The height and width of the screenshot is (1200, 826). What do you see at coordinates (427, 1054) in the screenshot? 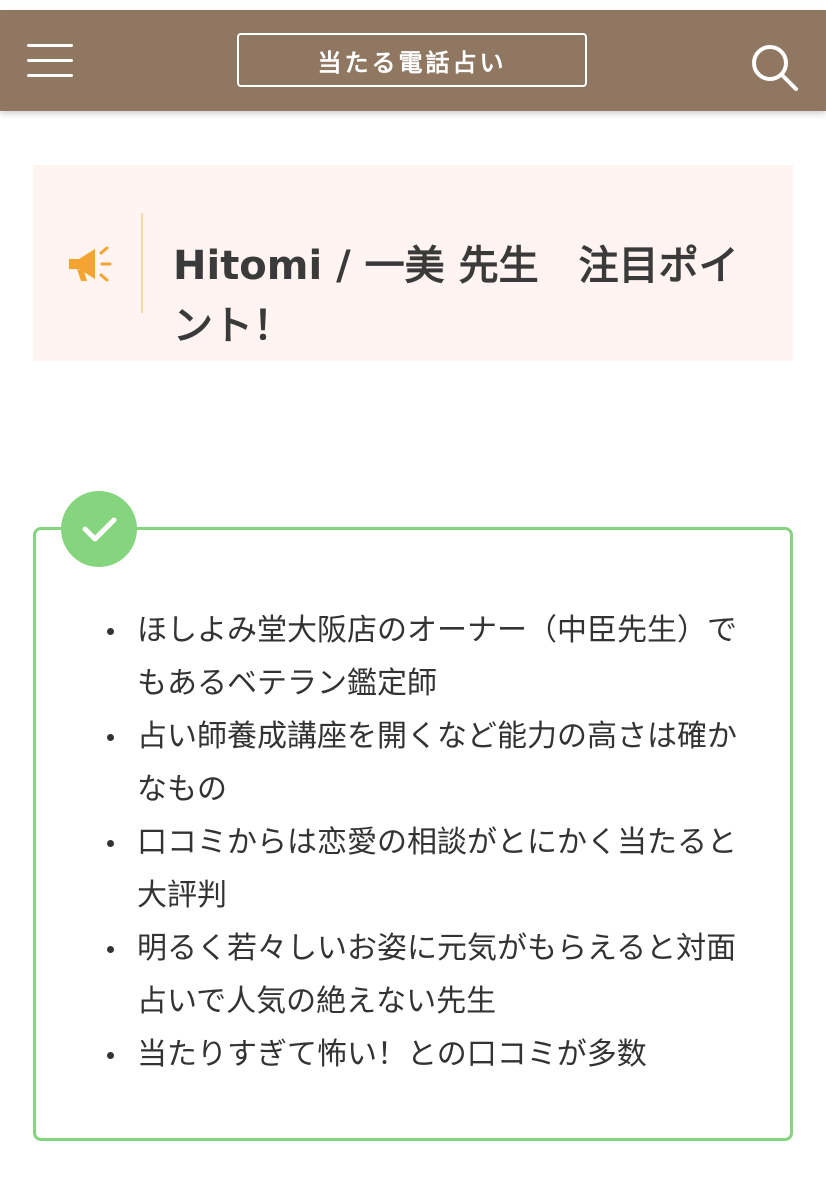
I see `list-item: 当たりすぎて怖い！との口コミが多数` at bounding box center [427, 1054].